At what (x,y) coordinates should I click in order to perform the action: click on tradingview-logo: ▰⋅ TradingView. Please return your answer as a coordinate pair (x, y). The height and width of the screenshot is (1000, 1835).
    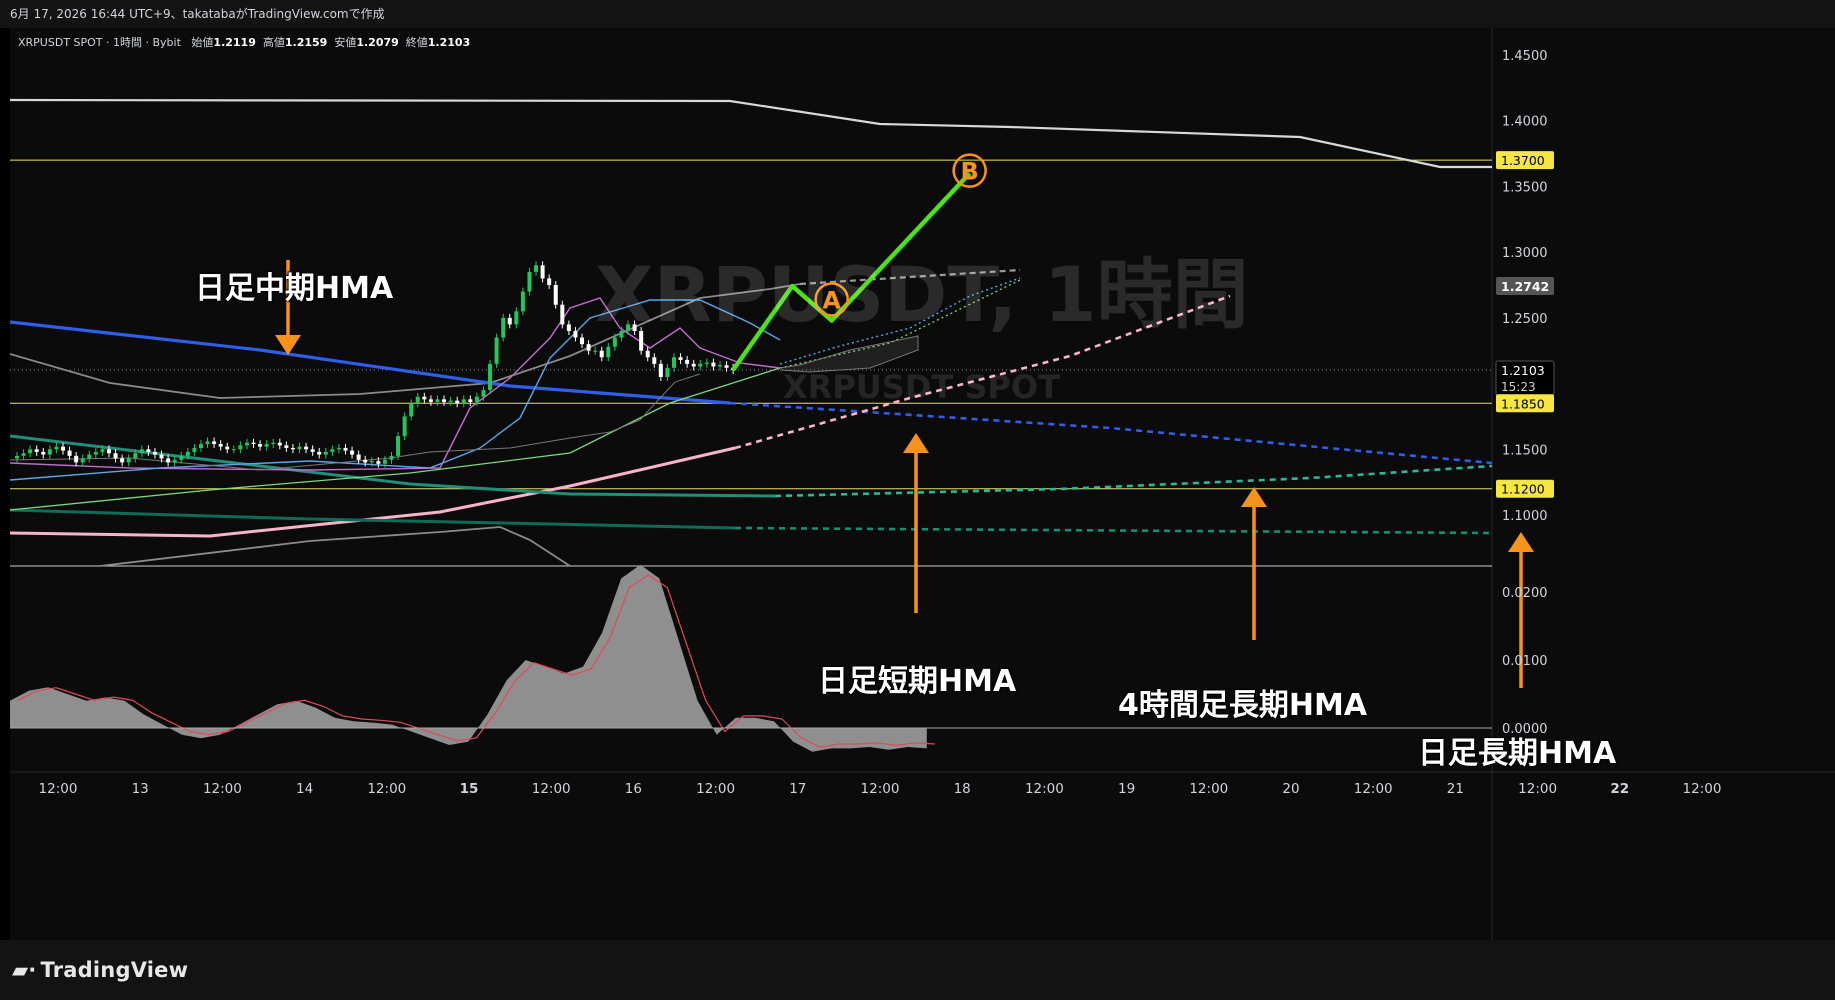
    Looking at the image, I should click on (100, 970).